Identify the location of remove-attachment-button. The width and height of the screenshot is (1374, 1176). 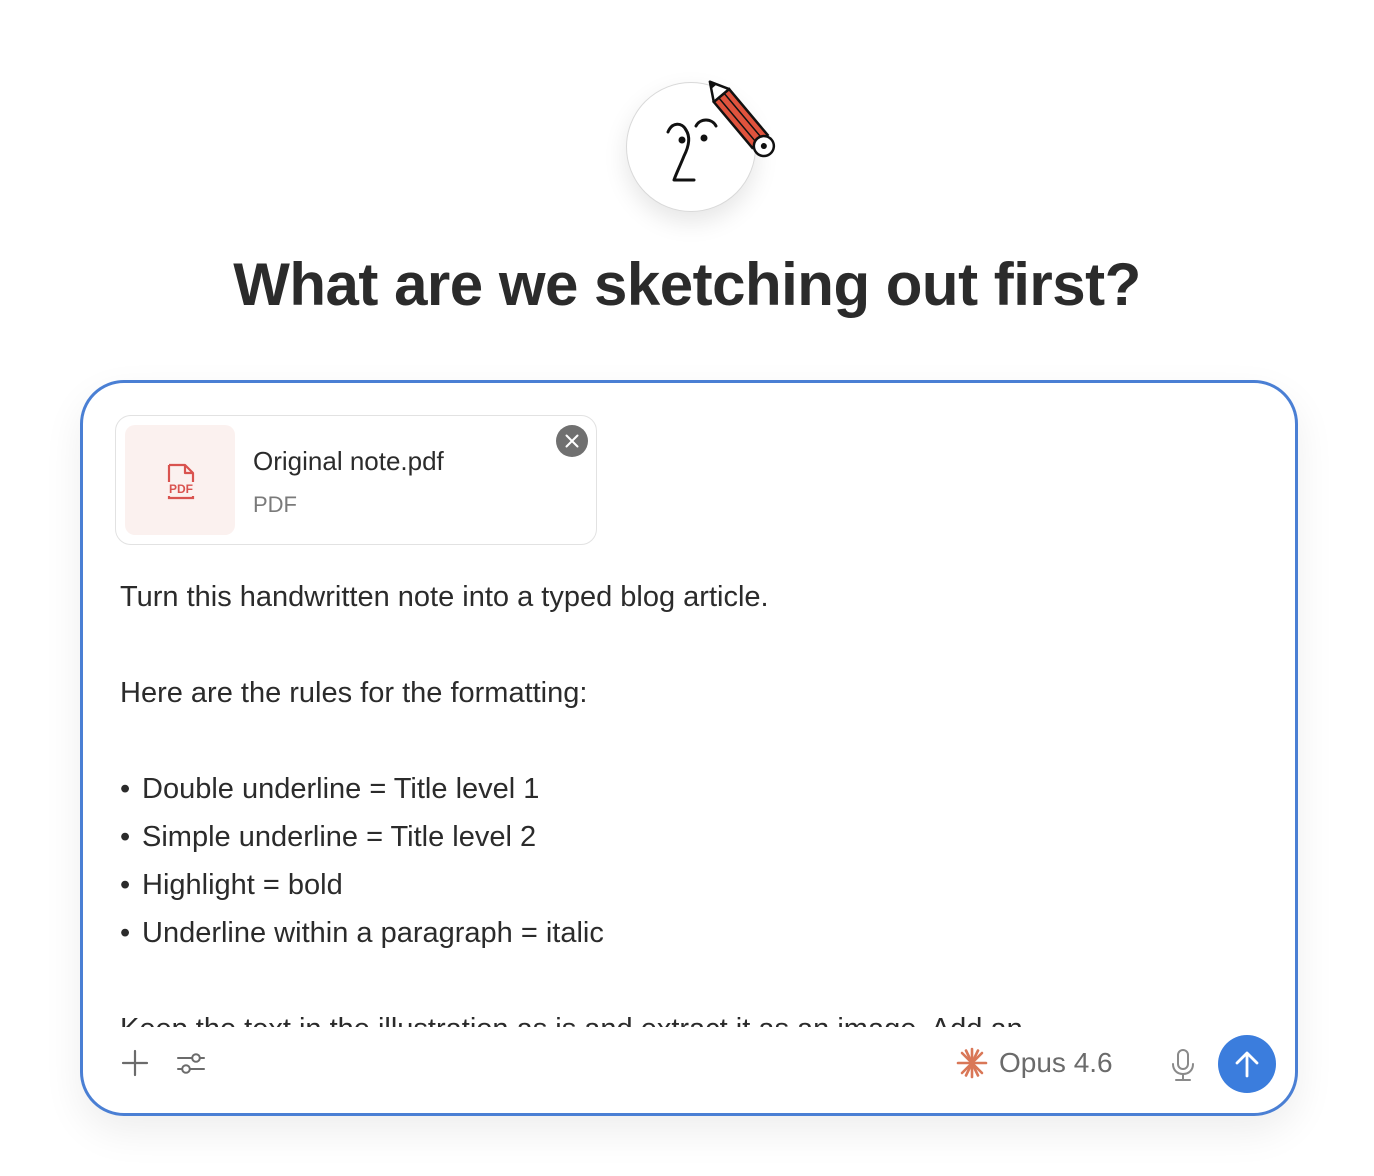
(572, 441).